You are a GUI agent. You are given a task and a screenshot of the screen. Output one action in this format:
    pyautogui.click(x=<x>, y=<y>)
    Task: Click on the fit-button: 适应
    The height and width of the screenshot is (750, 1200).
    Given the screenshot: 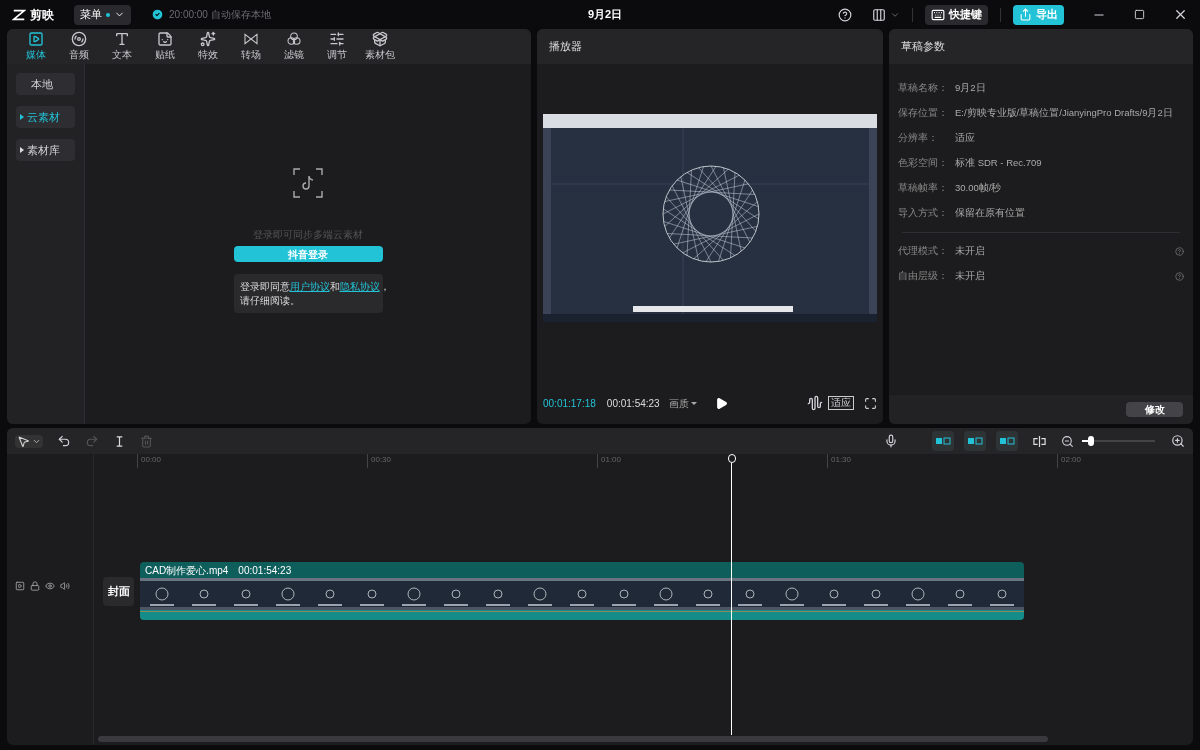 What is the action you would take?
    pyautogui.click(x=841, y=403)
    